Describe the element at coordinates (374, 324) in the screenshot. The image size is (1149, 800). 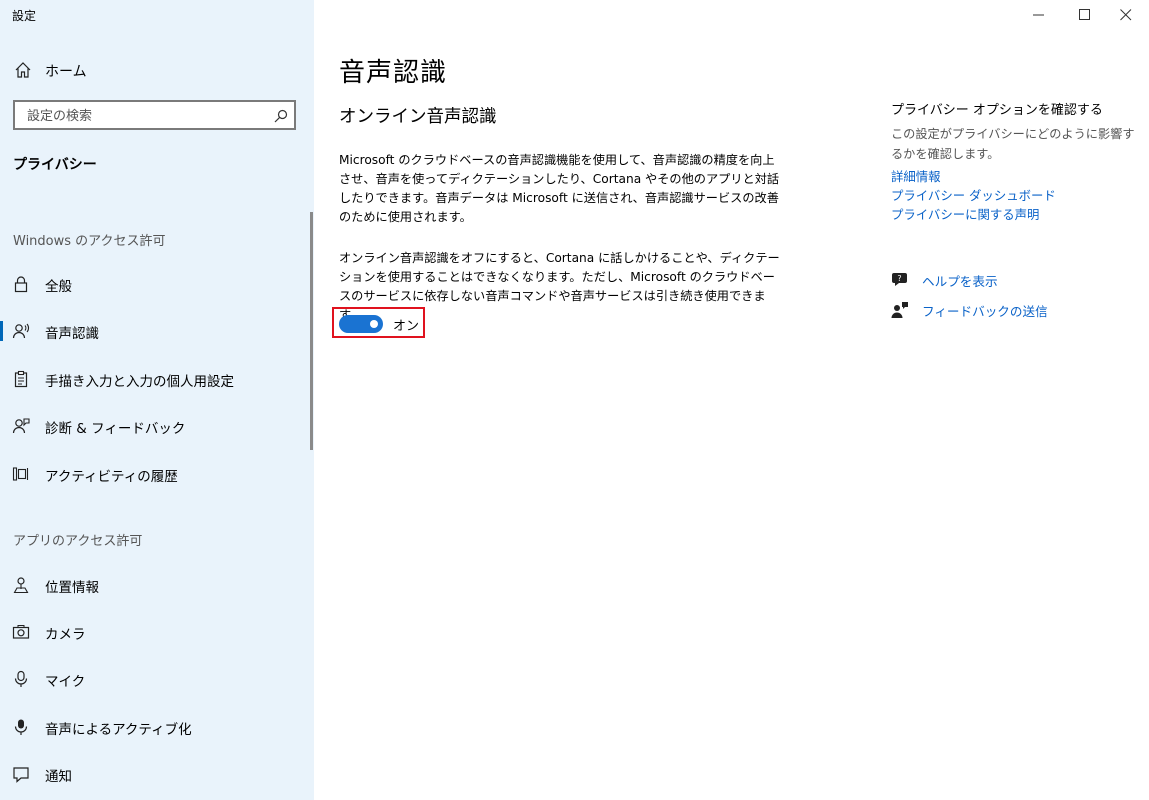
I see `toggle-knob` at that location.